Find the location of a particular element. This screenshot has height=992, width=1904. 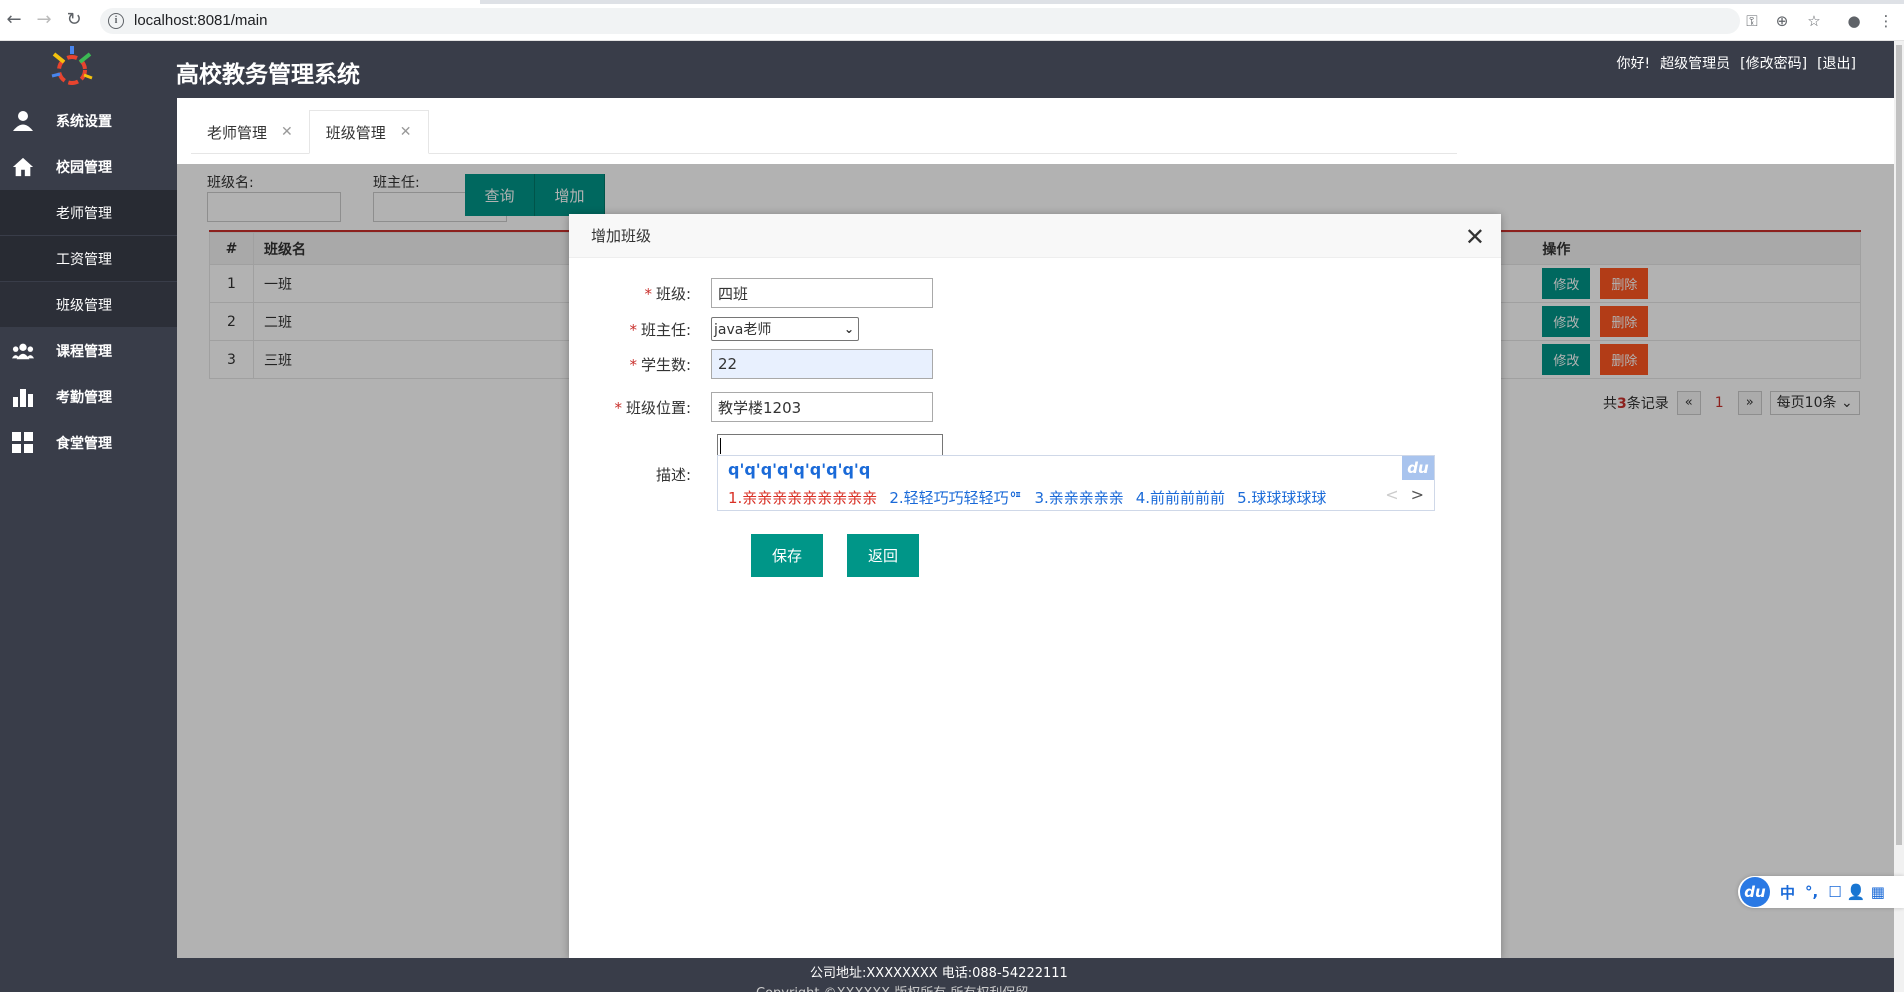

group-icon is located at coordinates (23, 351).